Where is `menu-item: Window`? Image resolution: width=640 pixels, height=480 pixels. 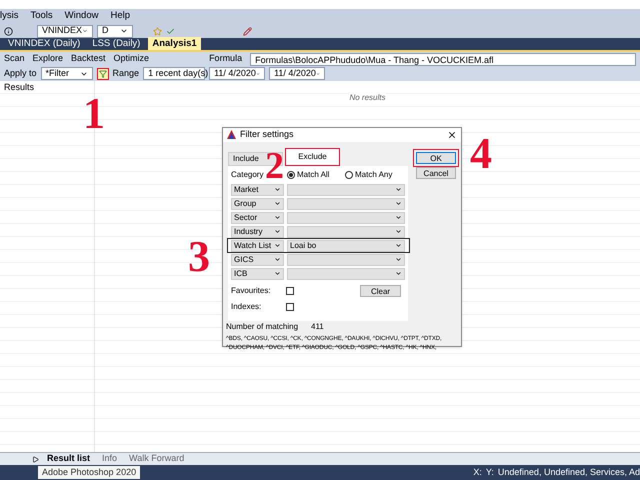
menu-item: Window is located at coordinates (81, 16).